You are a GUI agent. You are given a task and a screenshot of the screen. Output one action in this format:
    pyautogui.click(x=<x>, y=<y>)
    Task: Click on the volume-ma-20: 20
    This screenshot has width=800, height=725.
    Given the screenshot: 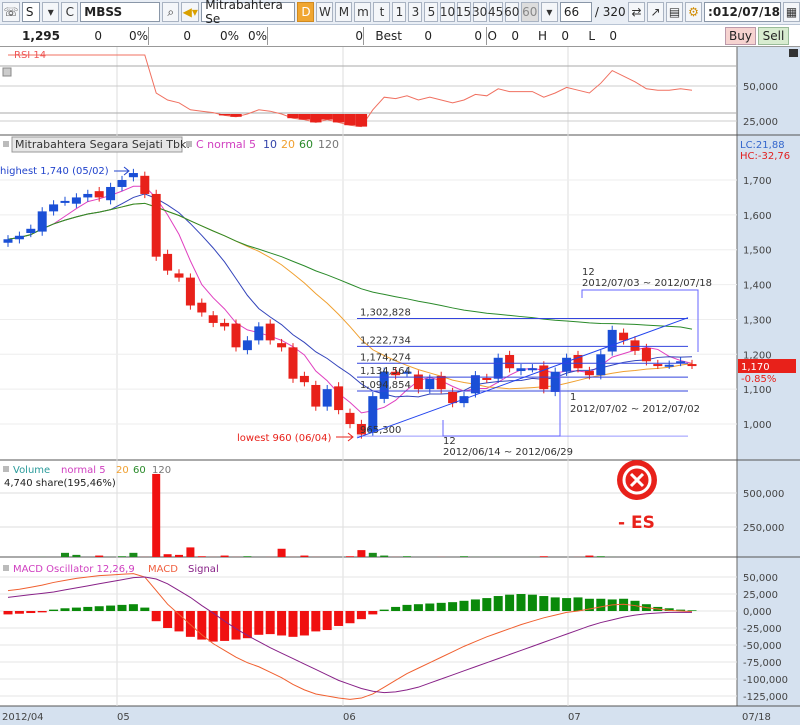 What is the action you would take?
    pyautogui.click(x=122, y=470)
    